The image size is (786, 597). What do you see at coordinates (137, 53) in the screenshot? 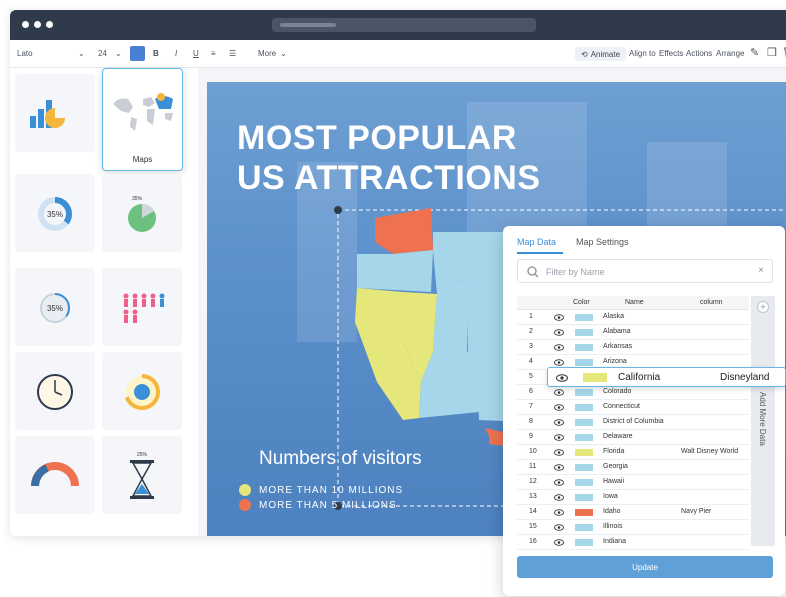
I see `text-color-swatch` at bounding box center [137, 53].